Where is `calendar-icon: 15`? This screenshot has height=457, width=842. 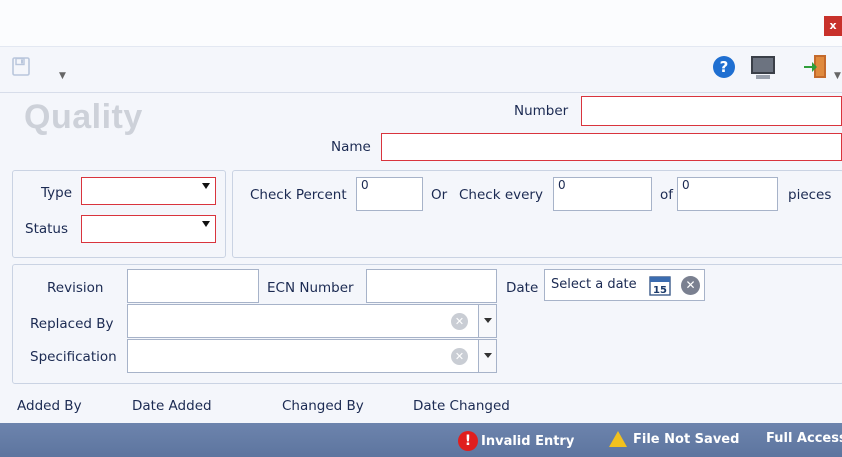 calendar-icon: 15 is located at coordinates (660, 285).